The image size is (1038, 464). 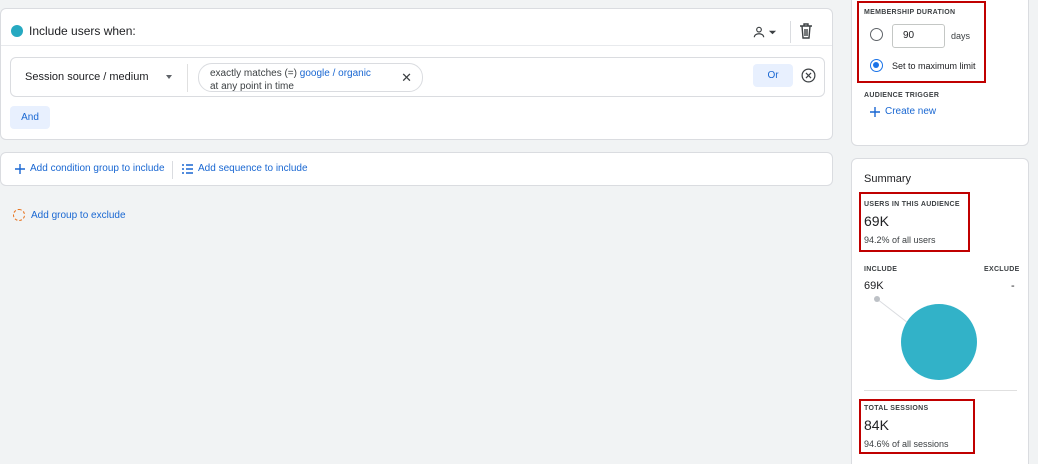 What do you see at coordinates (918, 36) in the screenshot?
I see `days-input: 90` at bounding box center [918, 36].